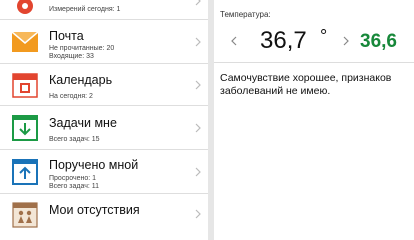  Describe the element at coordinates (25, 41) in the screenshot. I see `mail-icon` at that location.